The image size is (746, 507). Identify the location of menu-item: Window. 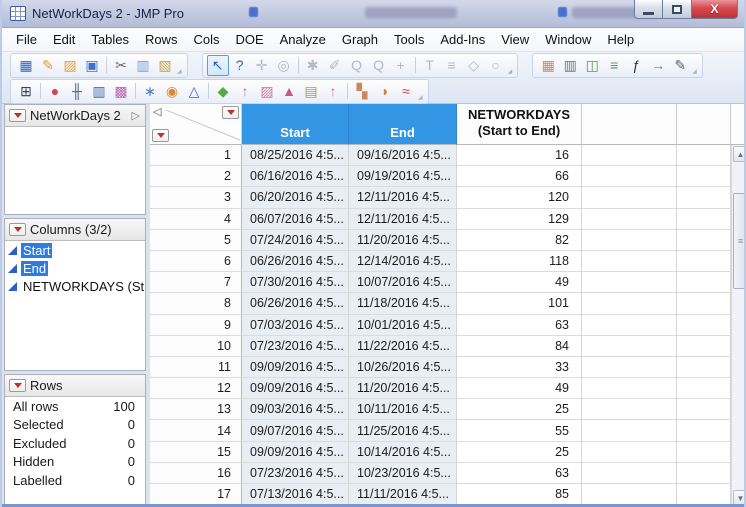
(568, 39).